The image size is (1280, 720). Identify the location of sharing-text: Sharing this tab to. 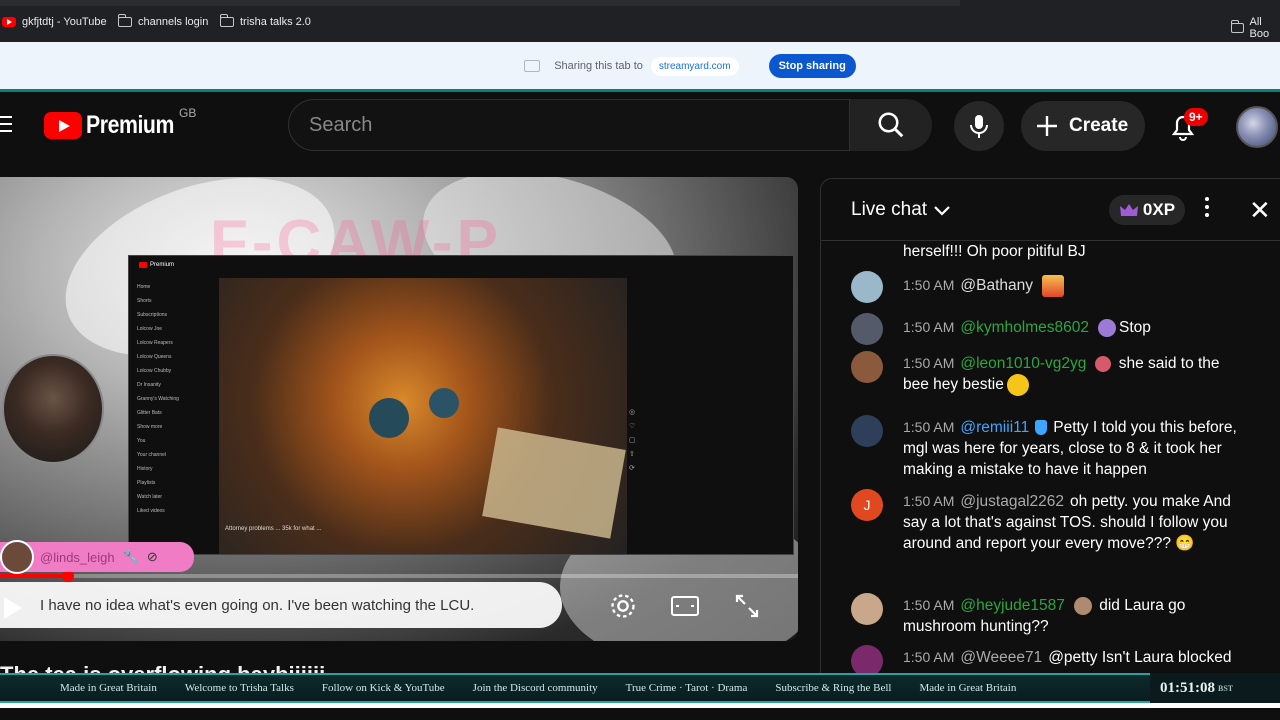
(598, 66).